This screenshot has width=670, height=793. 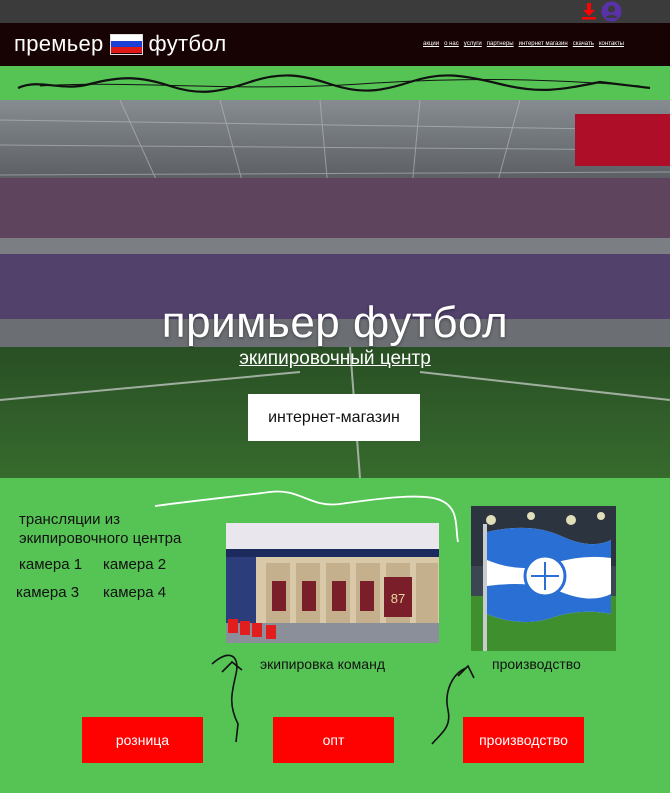 I want to click on nav-item-shop: интернет магазин, so click(x=543, y=44).